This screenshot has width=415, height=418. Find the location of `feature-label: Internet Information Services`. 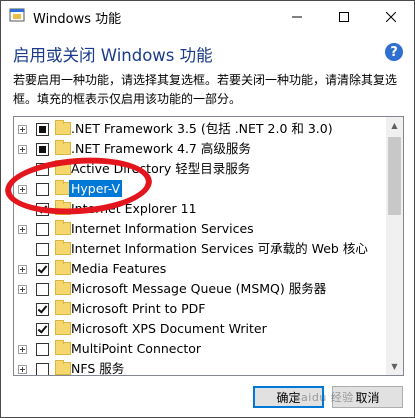

feature-label: Internet Information Services is located at coordinates (162, 228).